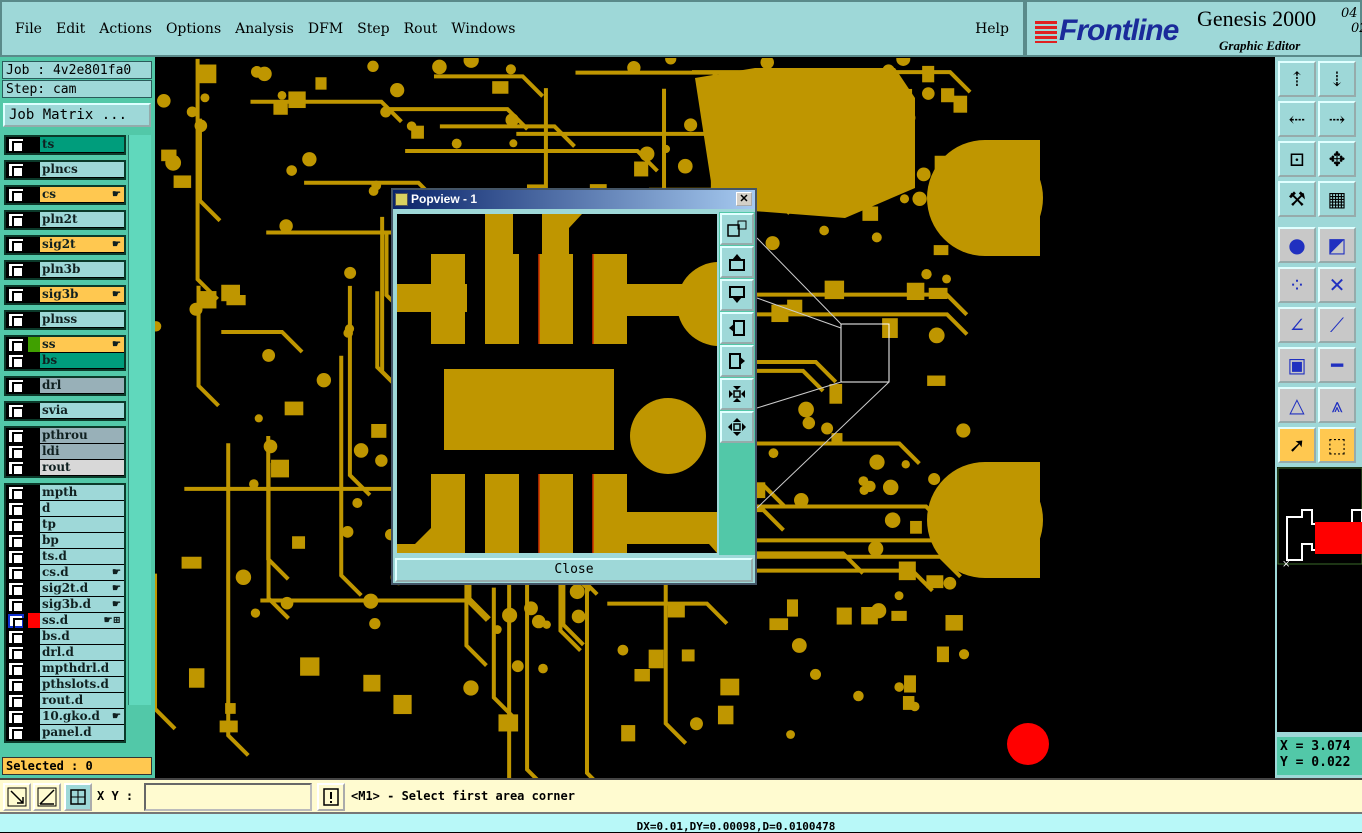 This screenshot has width=1362, height=833. What do you see at coordinates (65, 637) in the screenshot?
I see `layer-row-bs-d: bs.d` at bounding box center [65, 637].